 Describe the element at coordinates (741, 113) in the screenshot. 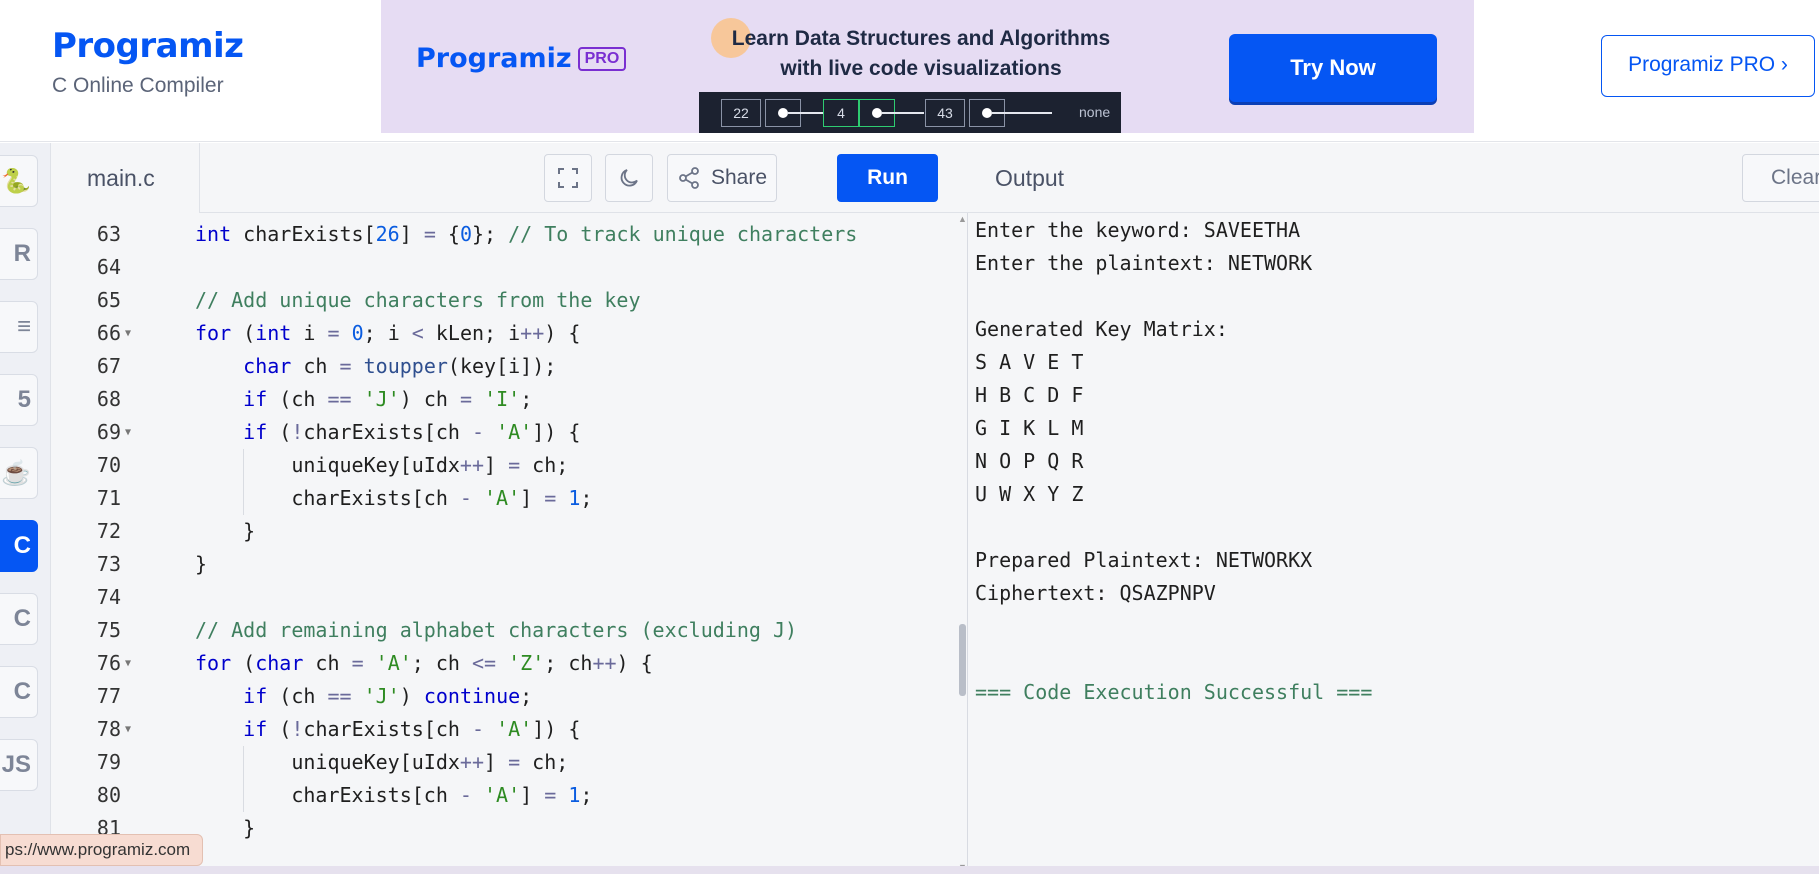

I see `list-node-value: 22` at that location.